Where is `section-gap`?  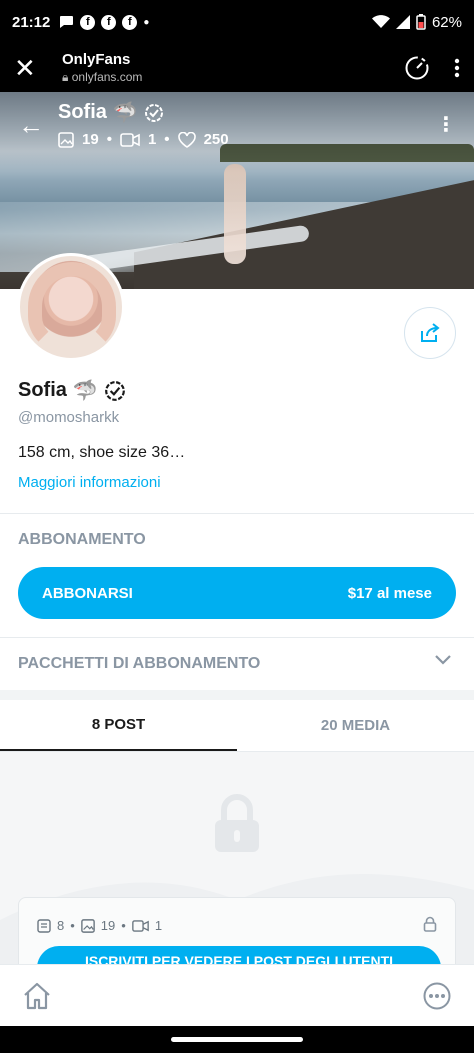
section-gap is located at coordinates (237, 695).